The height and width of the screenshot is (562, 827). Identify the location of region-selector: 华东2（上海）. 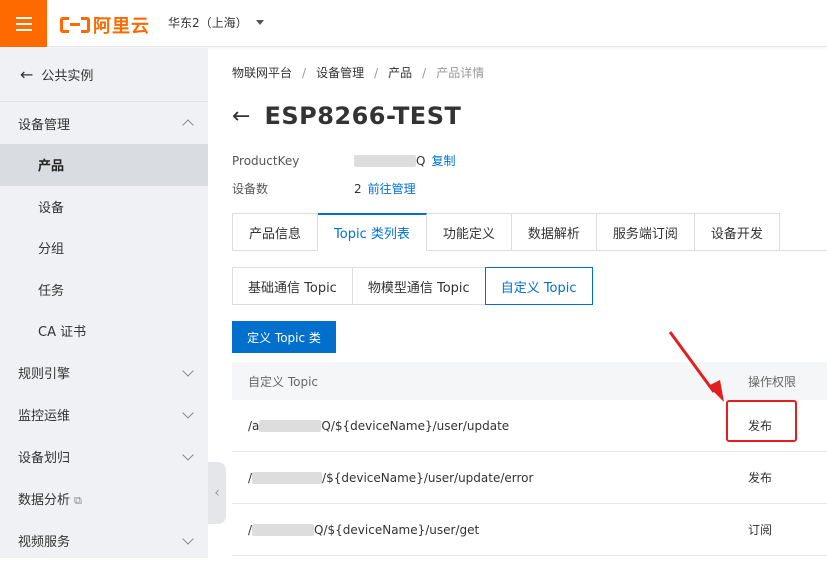
(216, 22).